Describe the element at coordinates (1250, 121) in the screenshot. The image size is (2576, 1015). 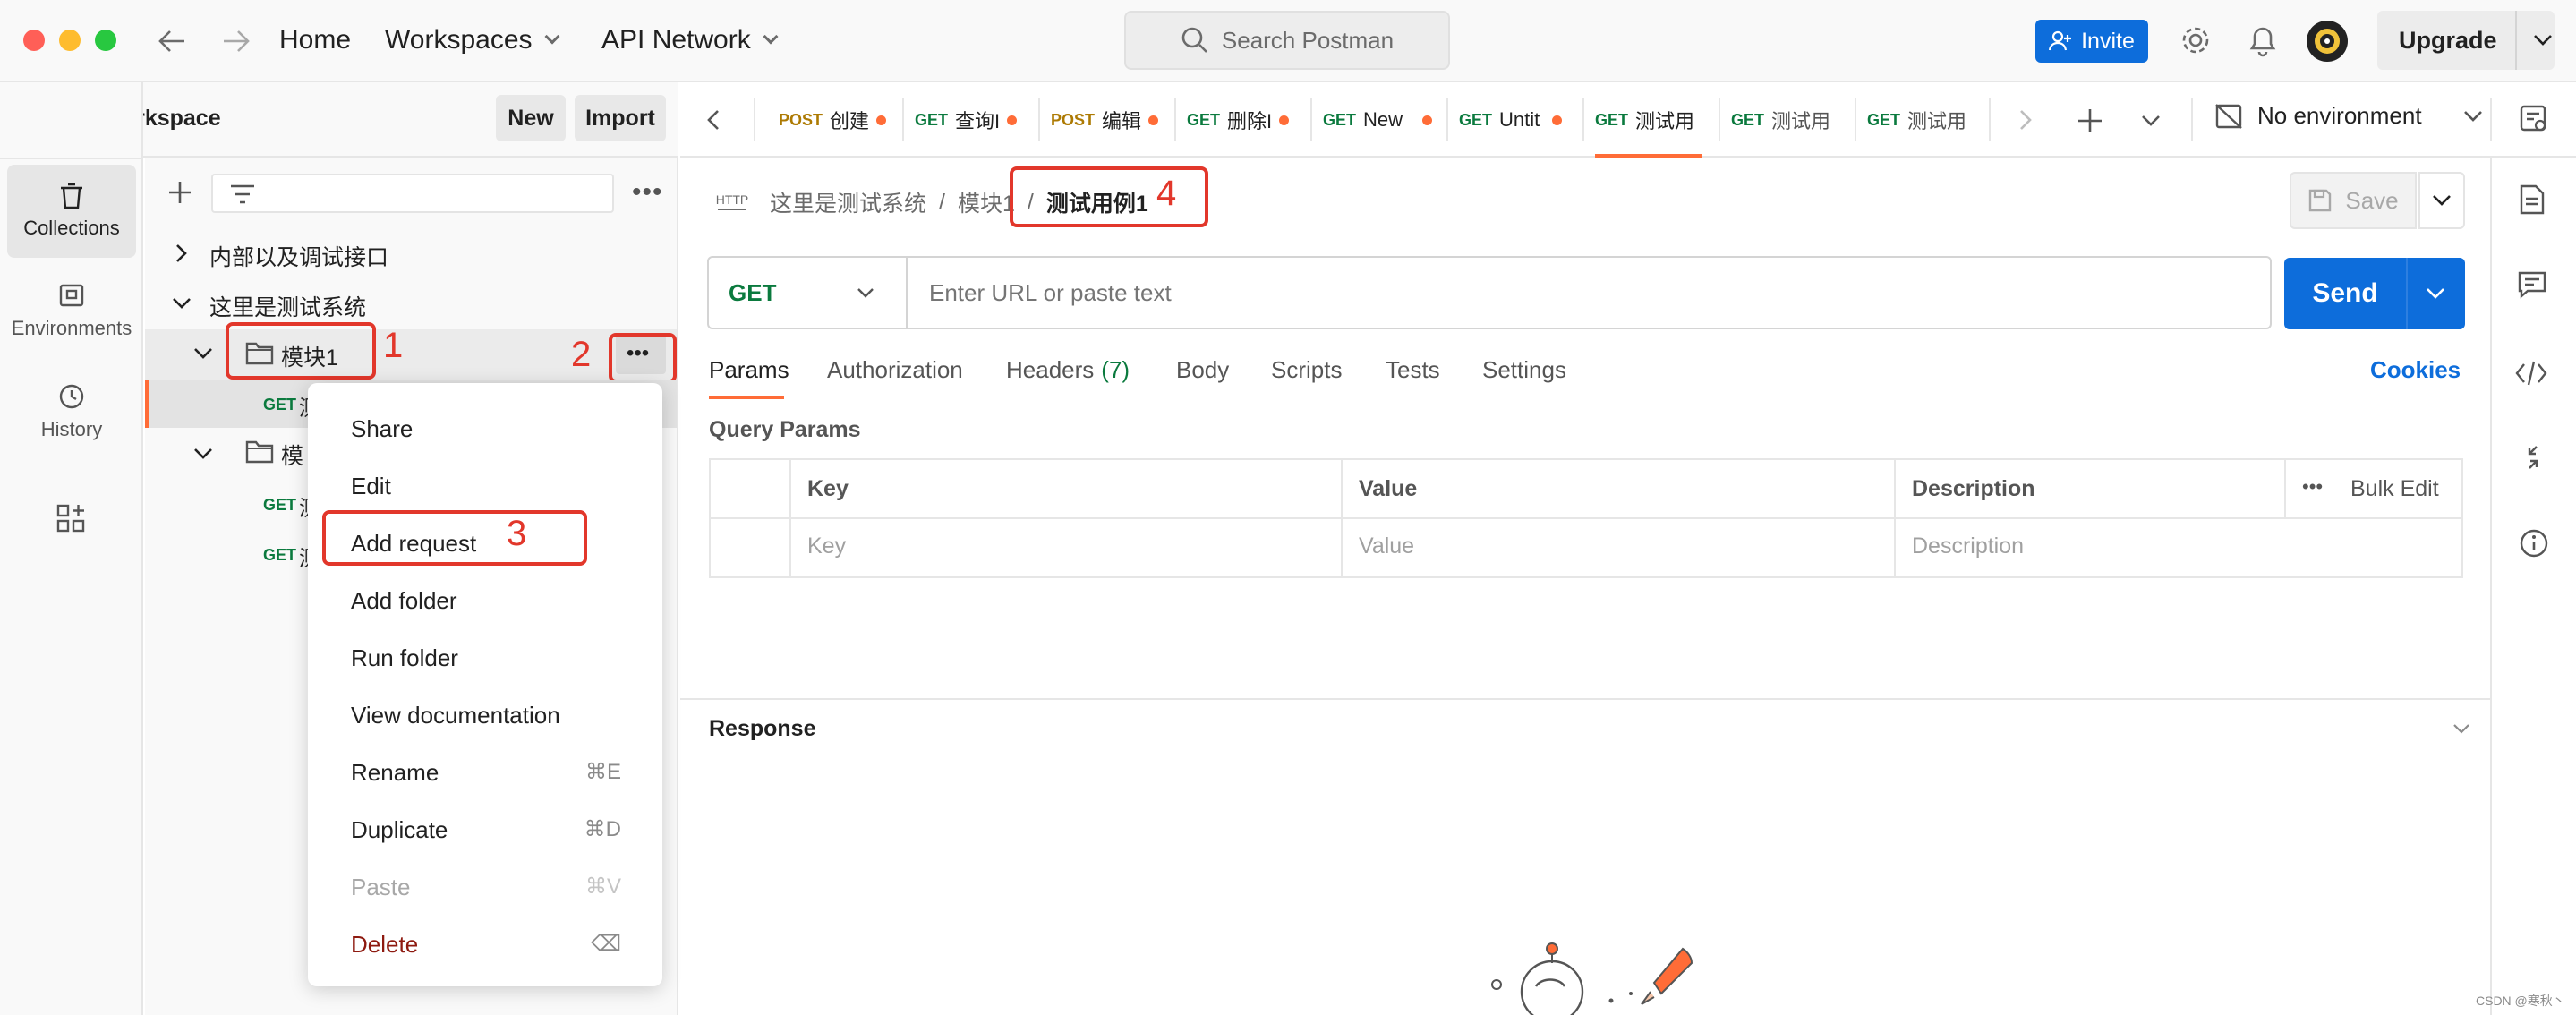
I see `tab-label: 删除I` at that location.